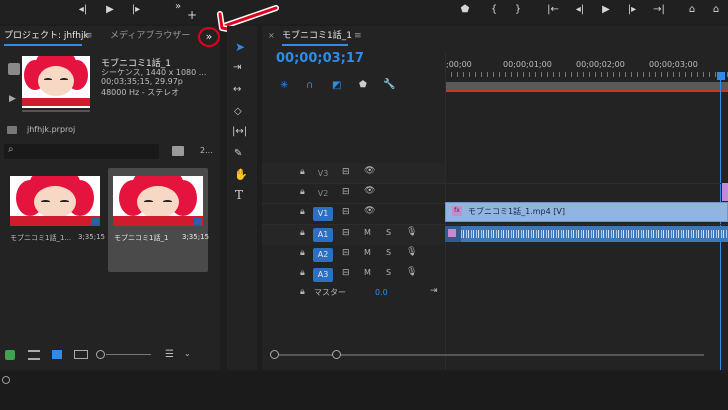  Describe the element at coordinates (83, 10) in the screenshot. I see `step-back-icon: ◂|` at that location.